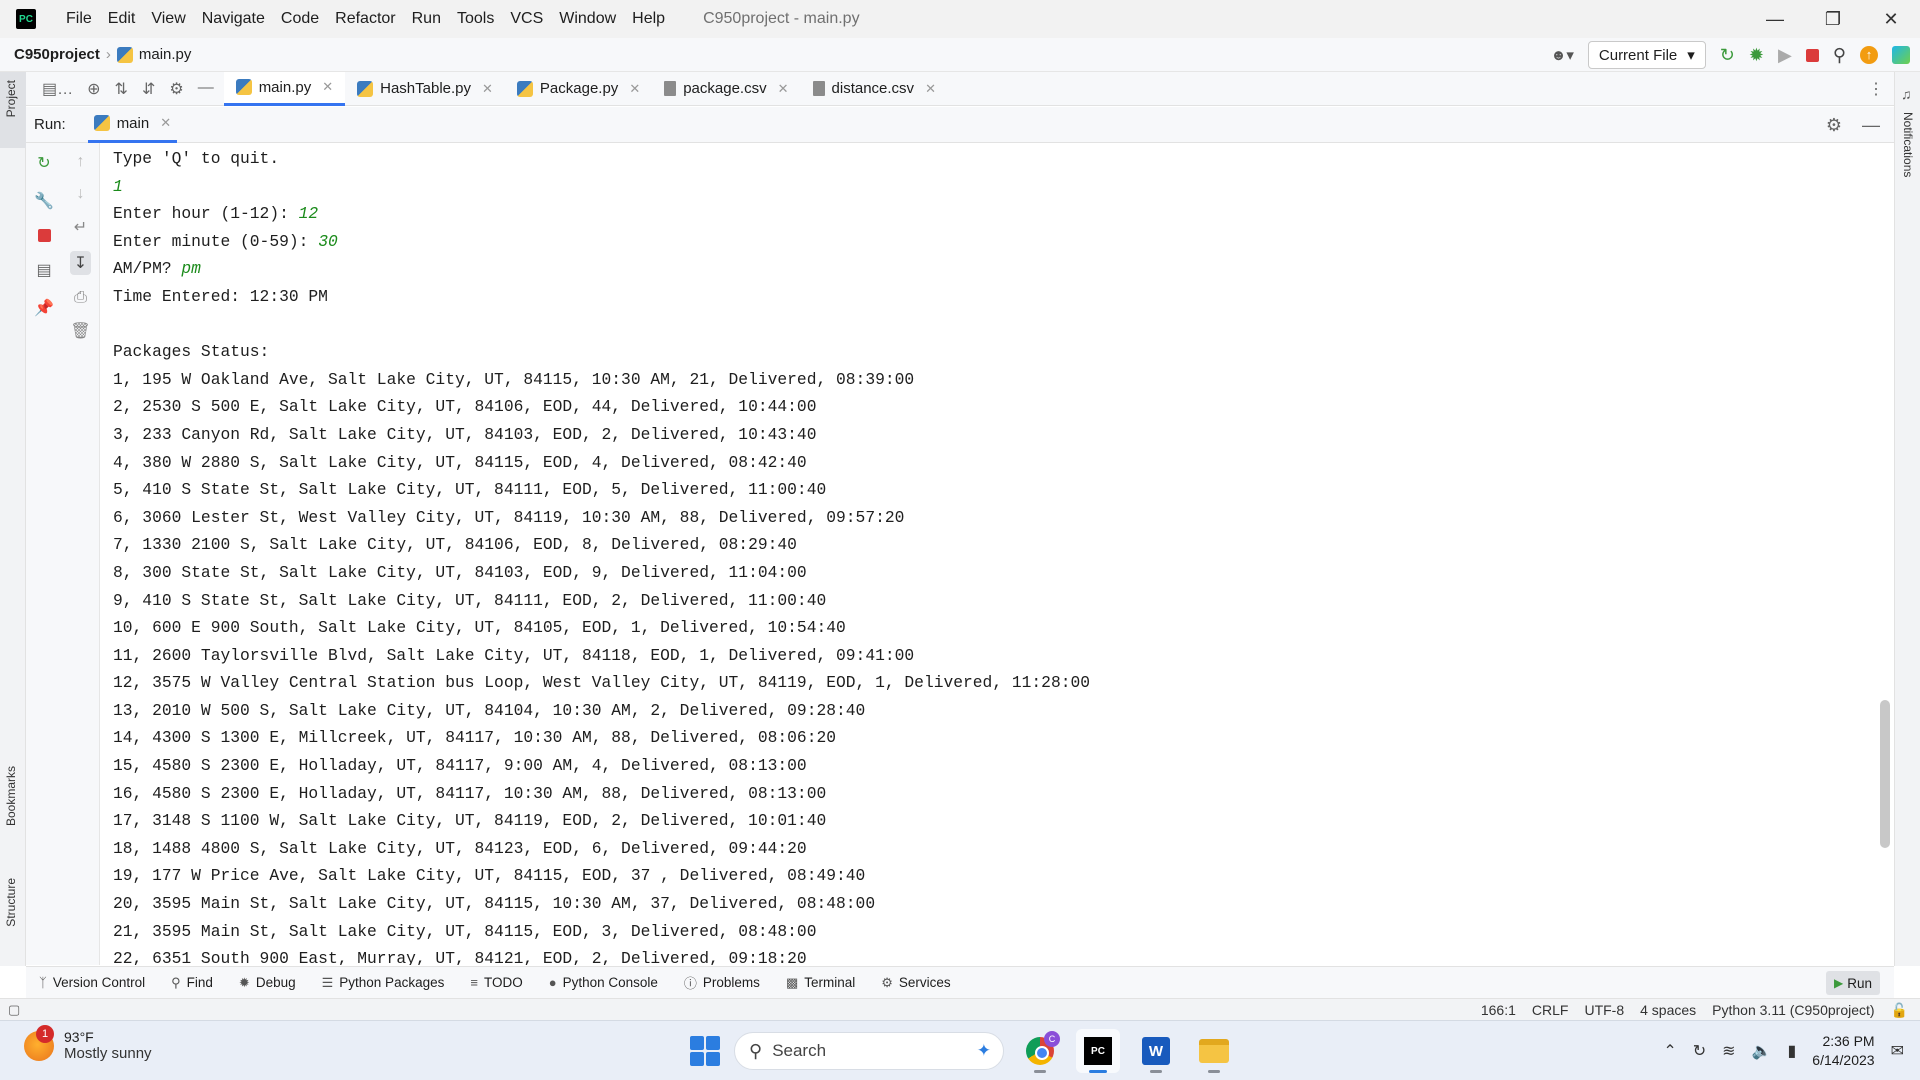 Image resolution: width=1920 pixels, height=1080 pixels. I want to click on file-encoding: UTF-8, so click(1604, 1010).